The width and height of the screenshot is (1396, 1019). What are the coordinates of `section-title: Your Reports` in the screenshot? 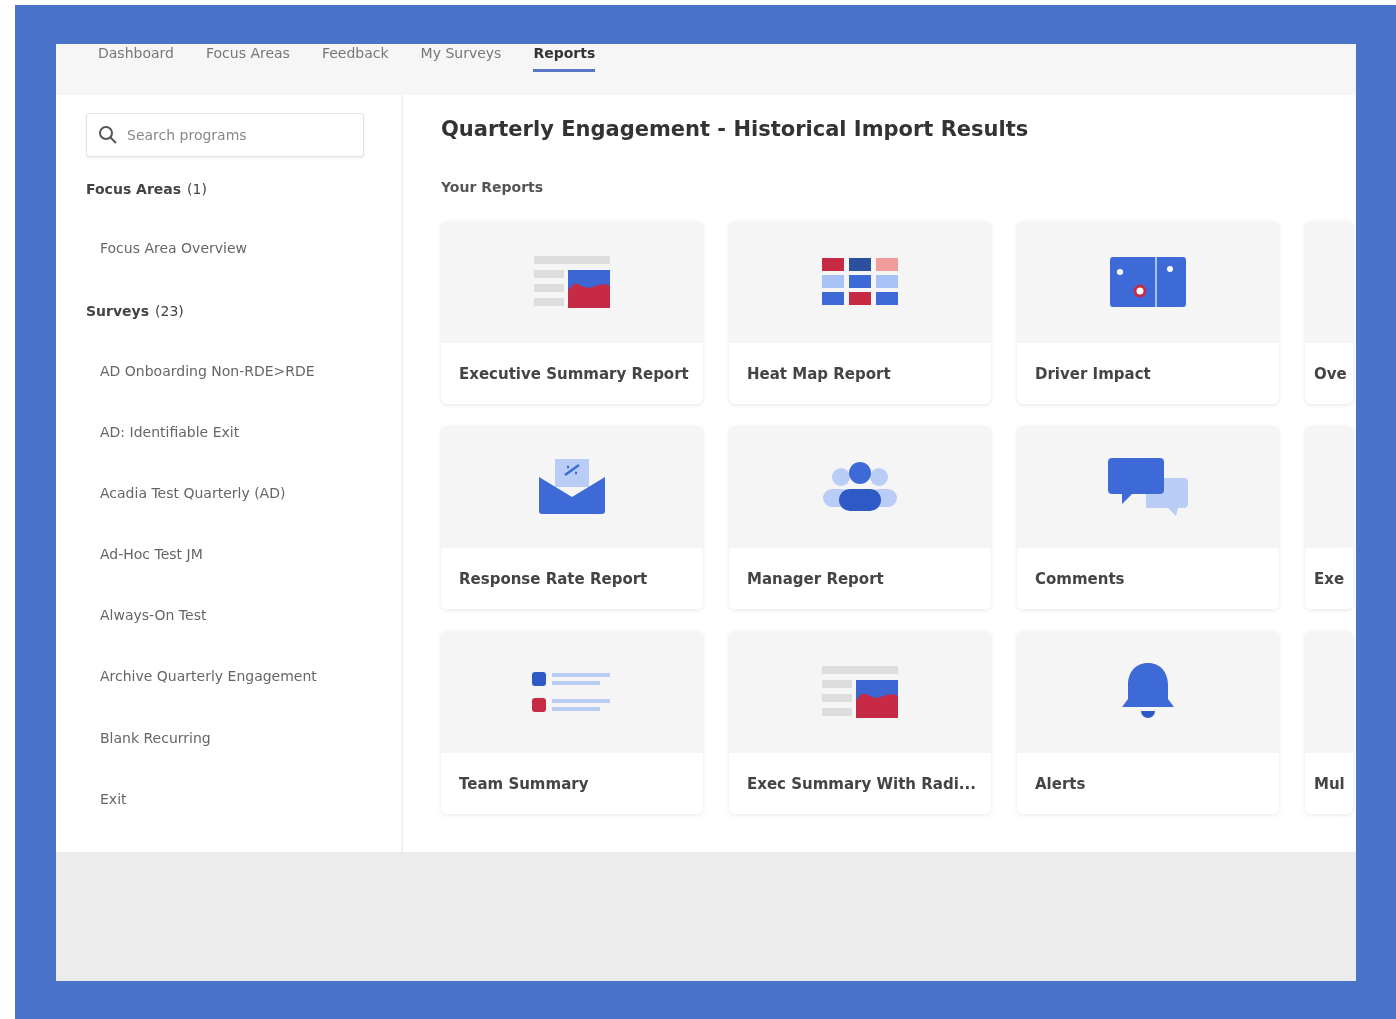 It's located at (493, 187).